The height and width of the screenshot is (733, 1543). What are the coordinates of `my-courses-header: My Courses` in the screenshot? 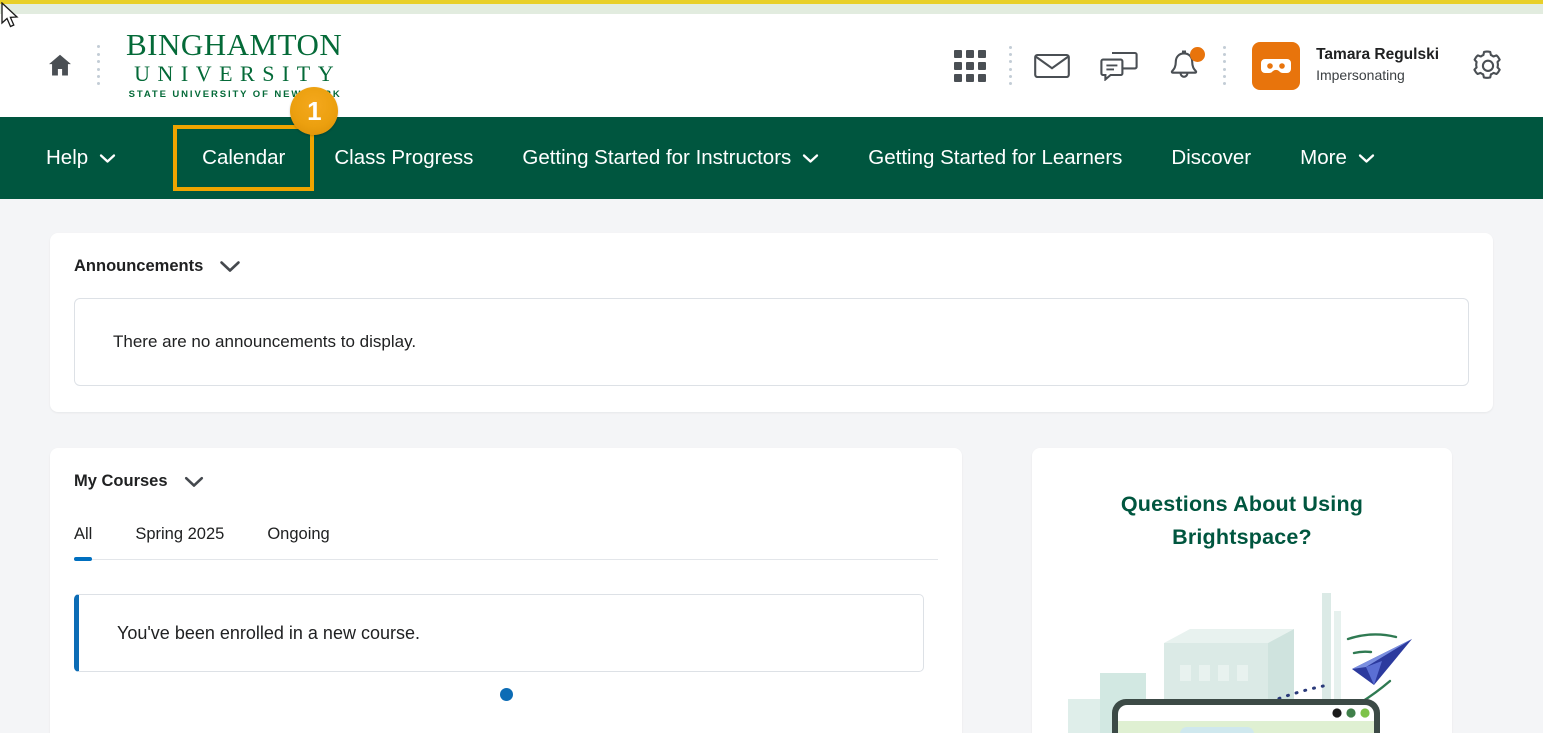 It's located at (506, 469).